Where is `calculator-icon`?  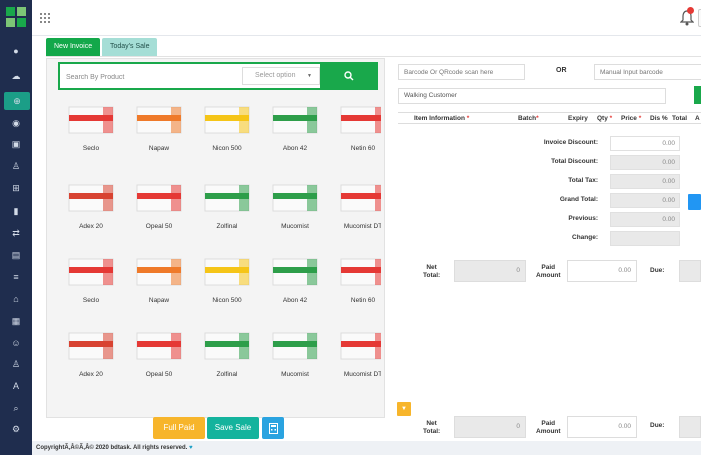 calculator-icon is located at coordinates (273, 428).